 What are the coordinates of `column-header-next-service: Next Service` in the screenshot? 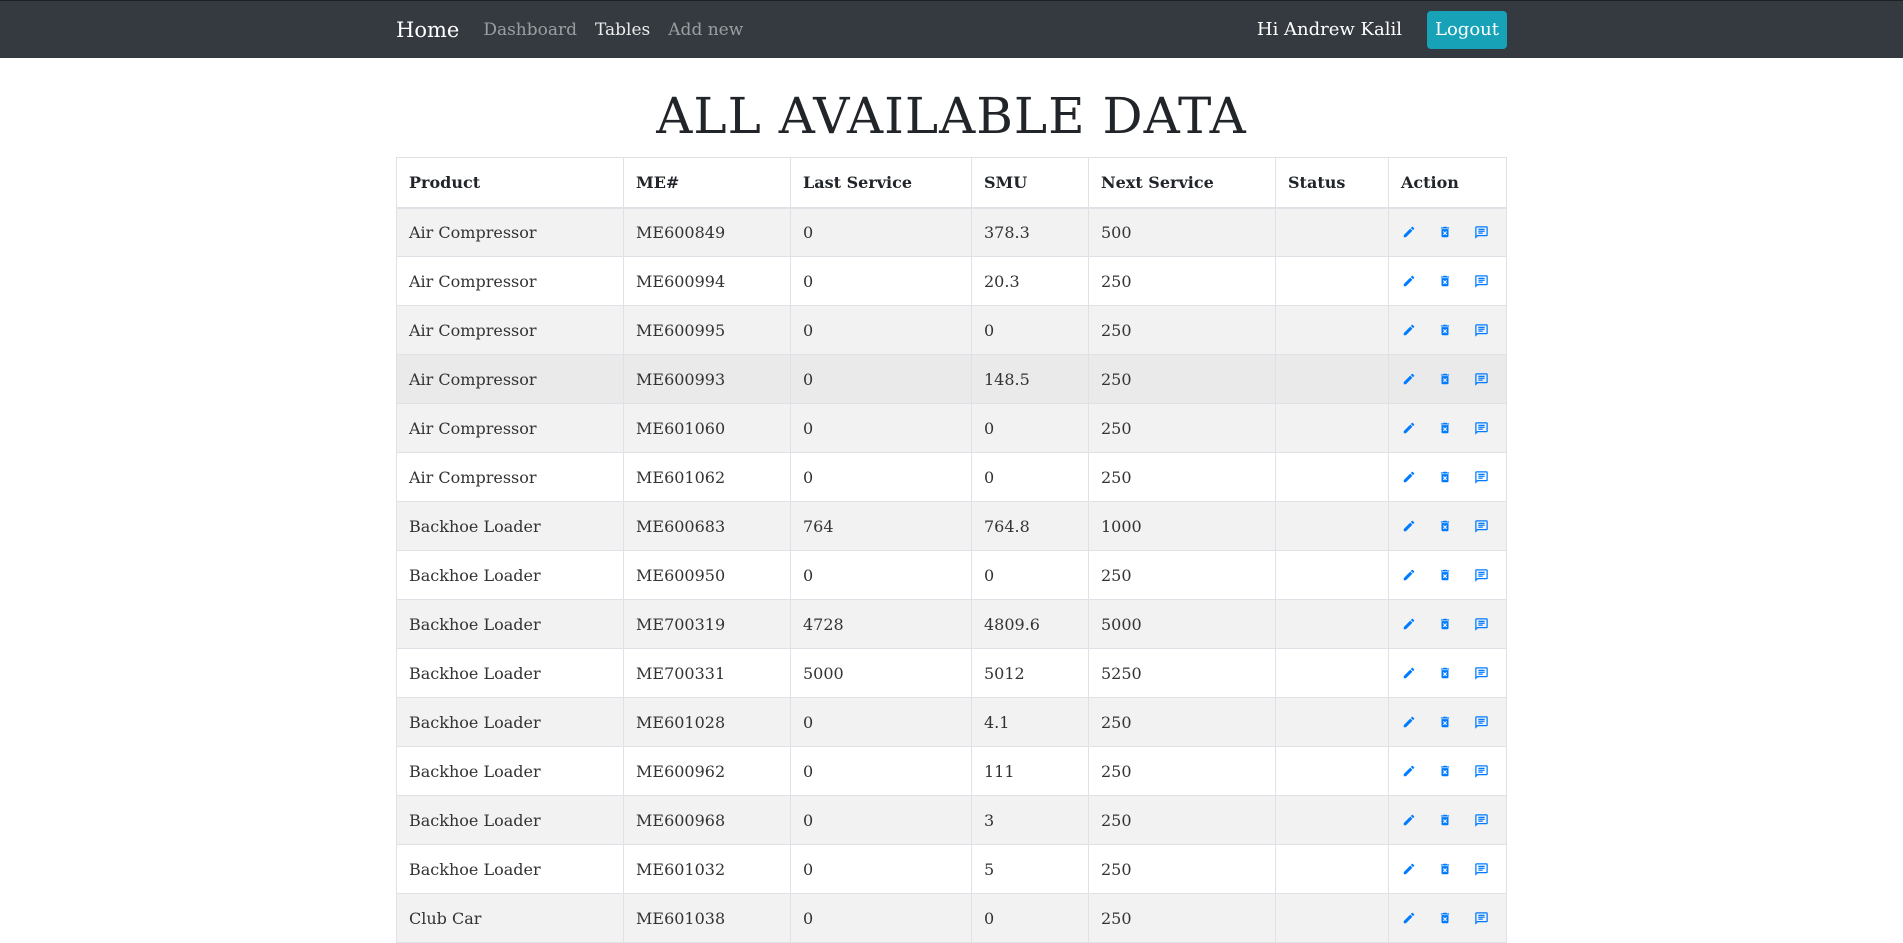 It's located at (1182, 183).